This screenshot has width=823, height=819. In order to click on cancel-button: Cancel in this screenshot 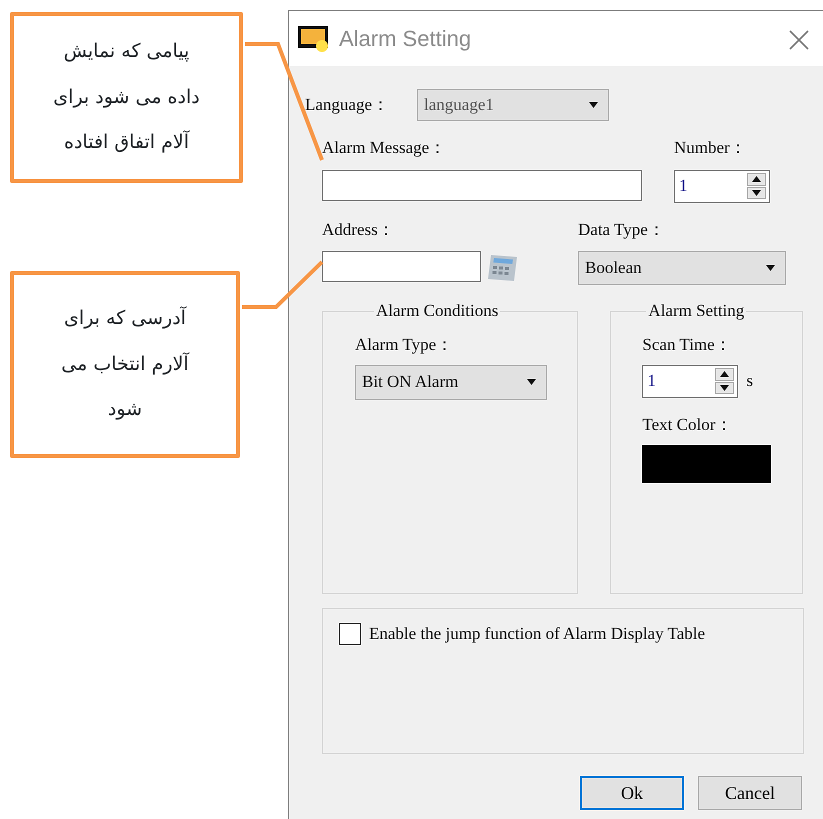, I will do `click(750, 793)`.